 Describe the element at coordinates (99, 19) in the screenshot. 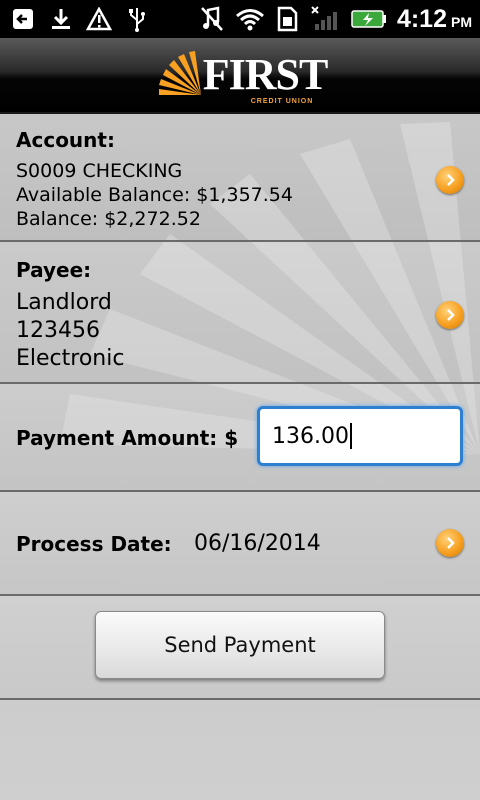

I see `warning-icon` at that location.